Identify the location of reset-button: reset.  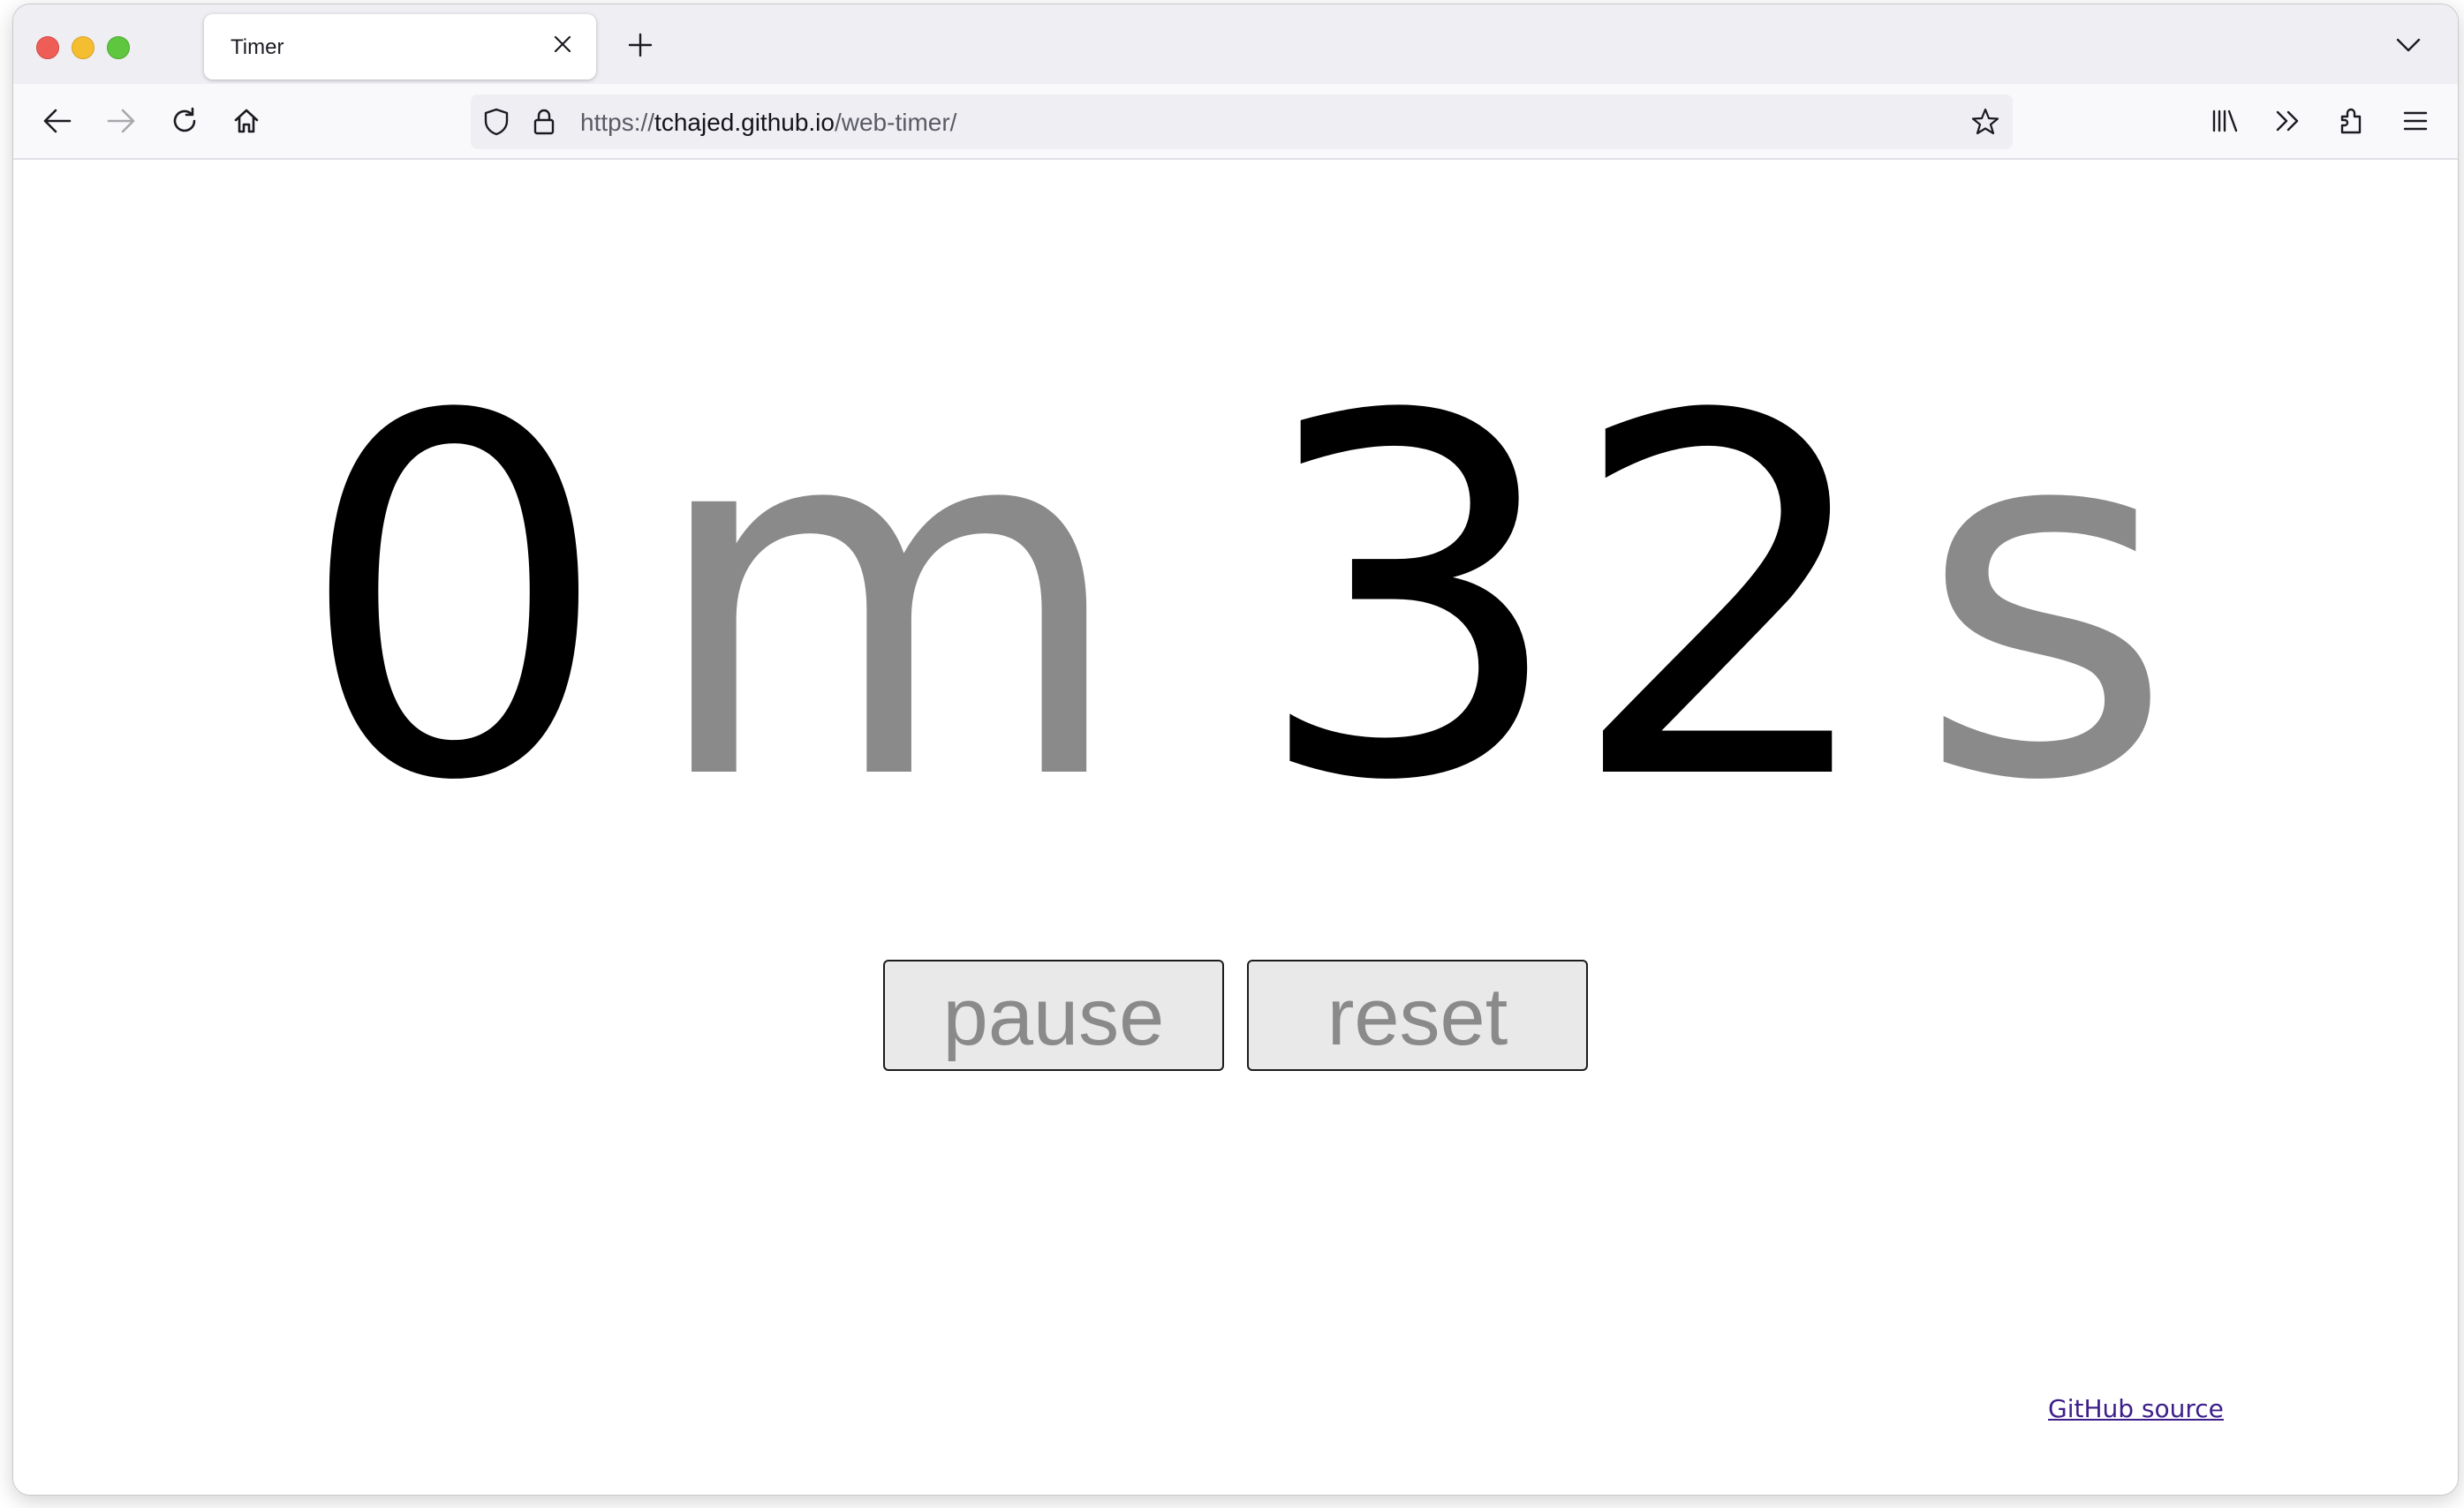
(1417, 1015).